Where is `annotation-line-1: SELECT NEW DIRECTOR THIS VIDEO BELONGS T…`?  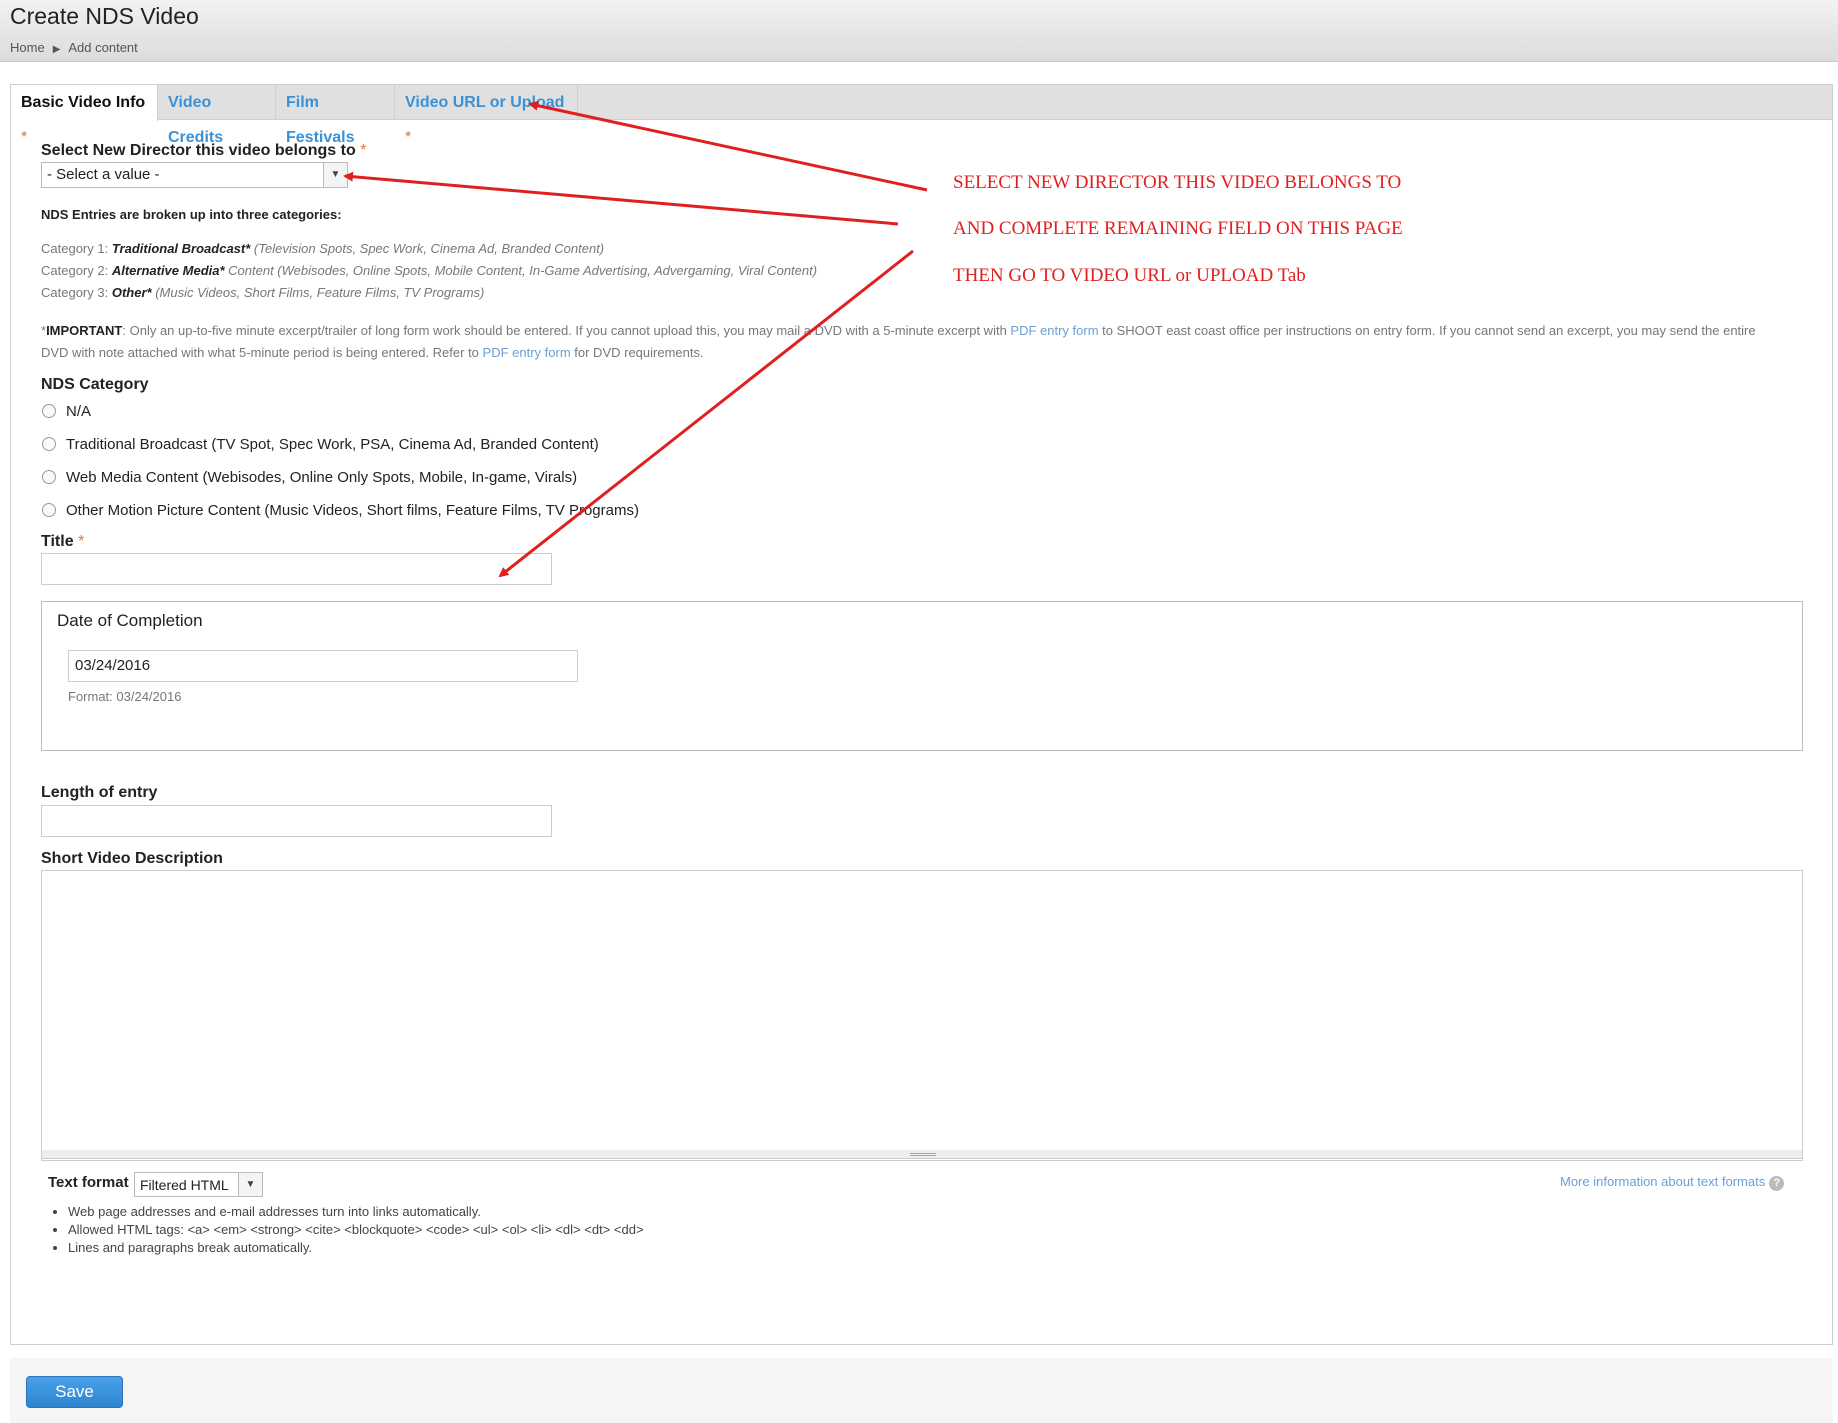
annotation-line-1: SELECT NEW DIRECTOR THIS VIDEO BELONGS T… is located at coordinates (1177, 182).